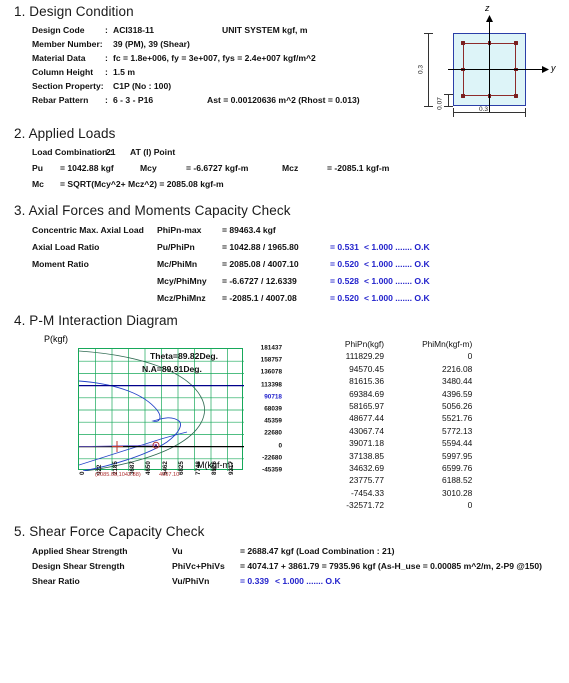  I want to click on chart-na-annotation: N.A=89.91Deg., so click(172, 369).